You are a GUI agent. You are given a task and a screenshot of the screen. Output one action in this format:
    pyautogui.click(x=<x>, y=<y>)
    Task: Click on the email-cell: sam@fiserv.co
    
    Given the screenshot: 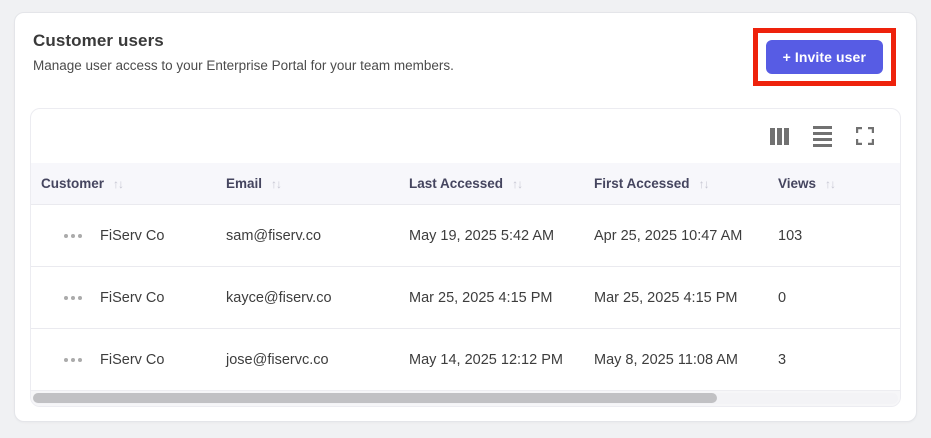 What is the action you would take?
    pyautogui.click(x=274, y=235)
    